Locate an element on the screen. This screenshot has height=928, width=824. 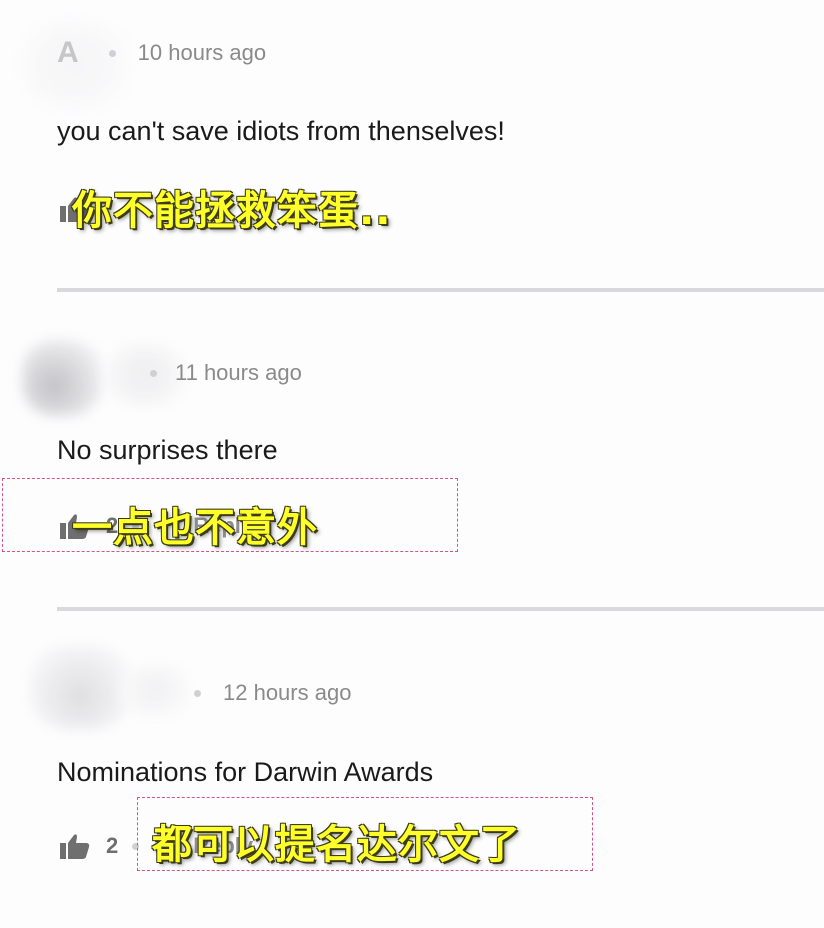
username-blur is located at coordinates (155, 690).